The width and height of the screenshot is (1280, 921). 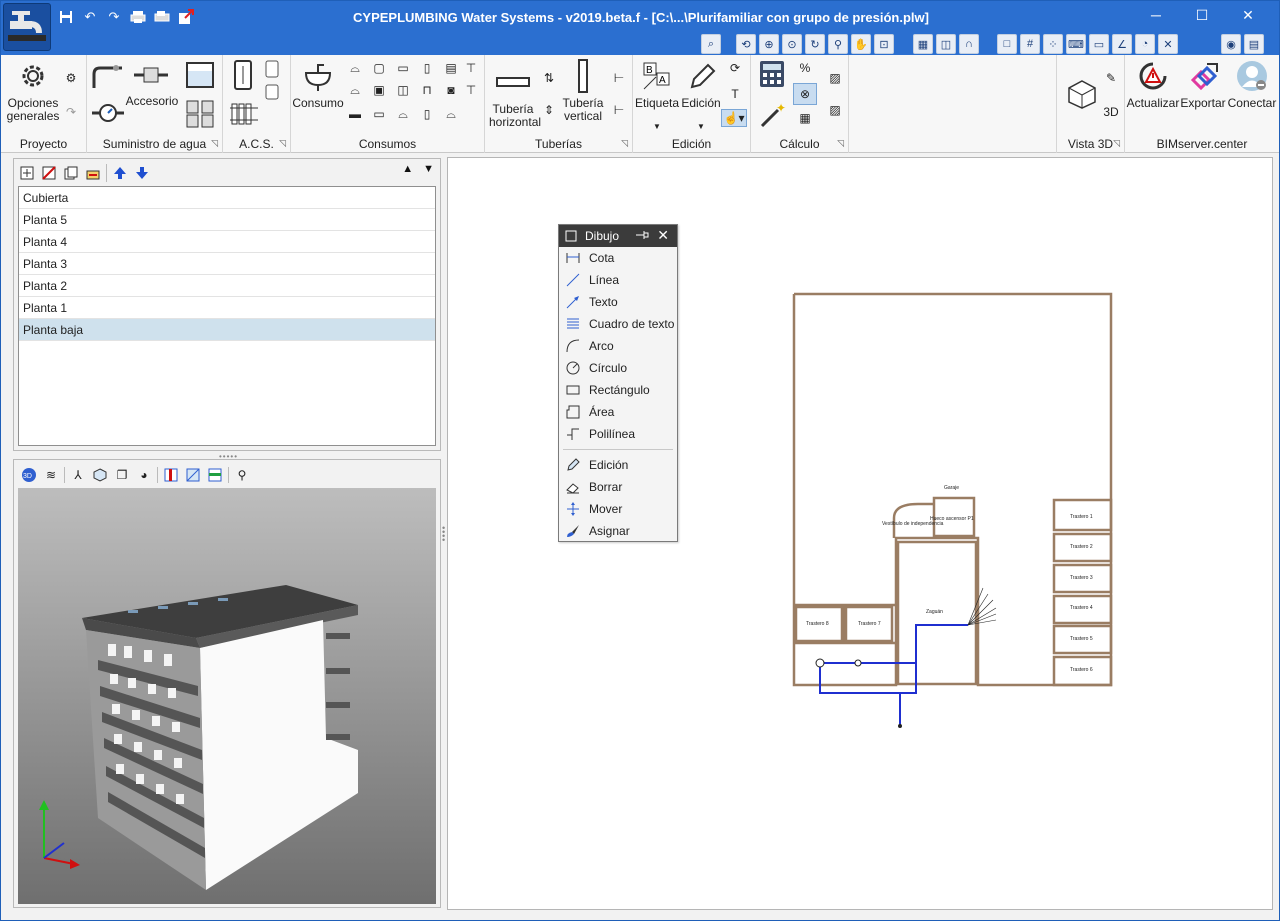 I want to click on axes-icon: ⅄, so click(x=78, y=475).